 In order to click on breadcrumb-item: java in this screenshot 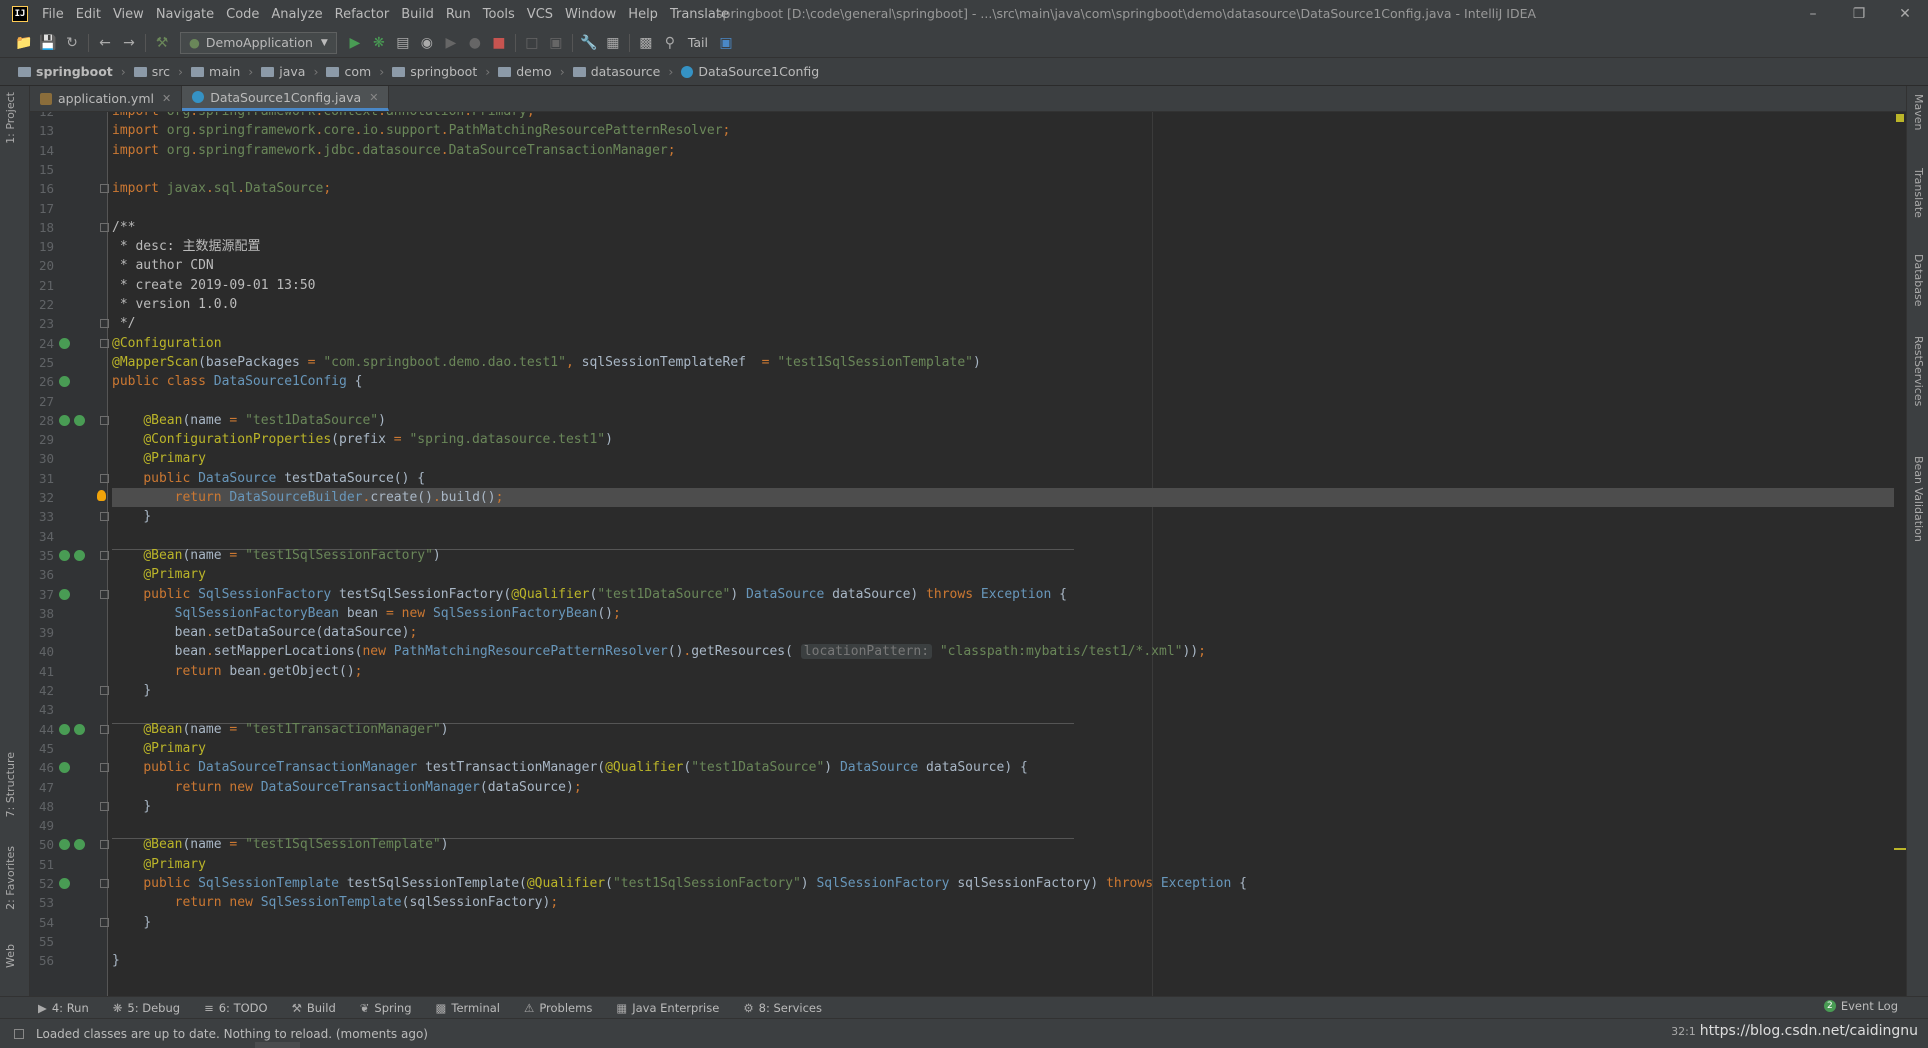, I will do `click(283, 71)`.